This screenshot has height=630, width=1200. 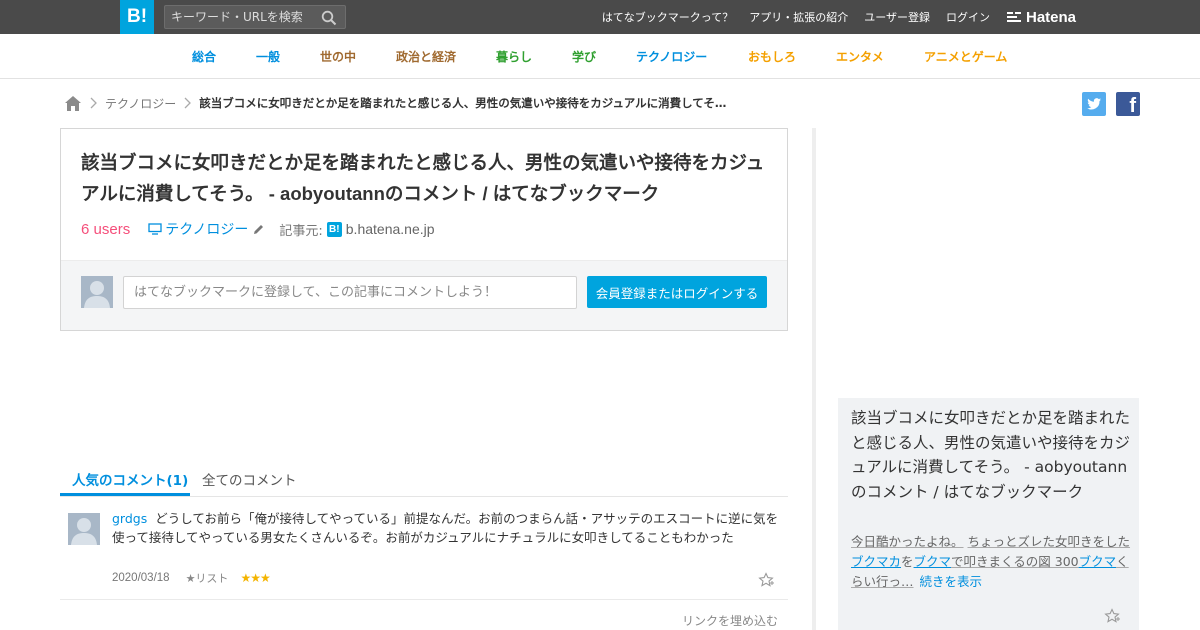 I want to click on hatena-brand-text: Hatena, so click(x=1051, y=17).